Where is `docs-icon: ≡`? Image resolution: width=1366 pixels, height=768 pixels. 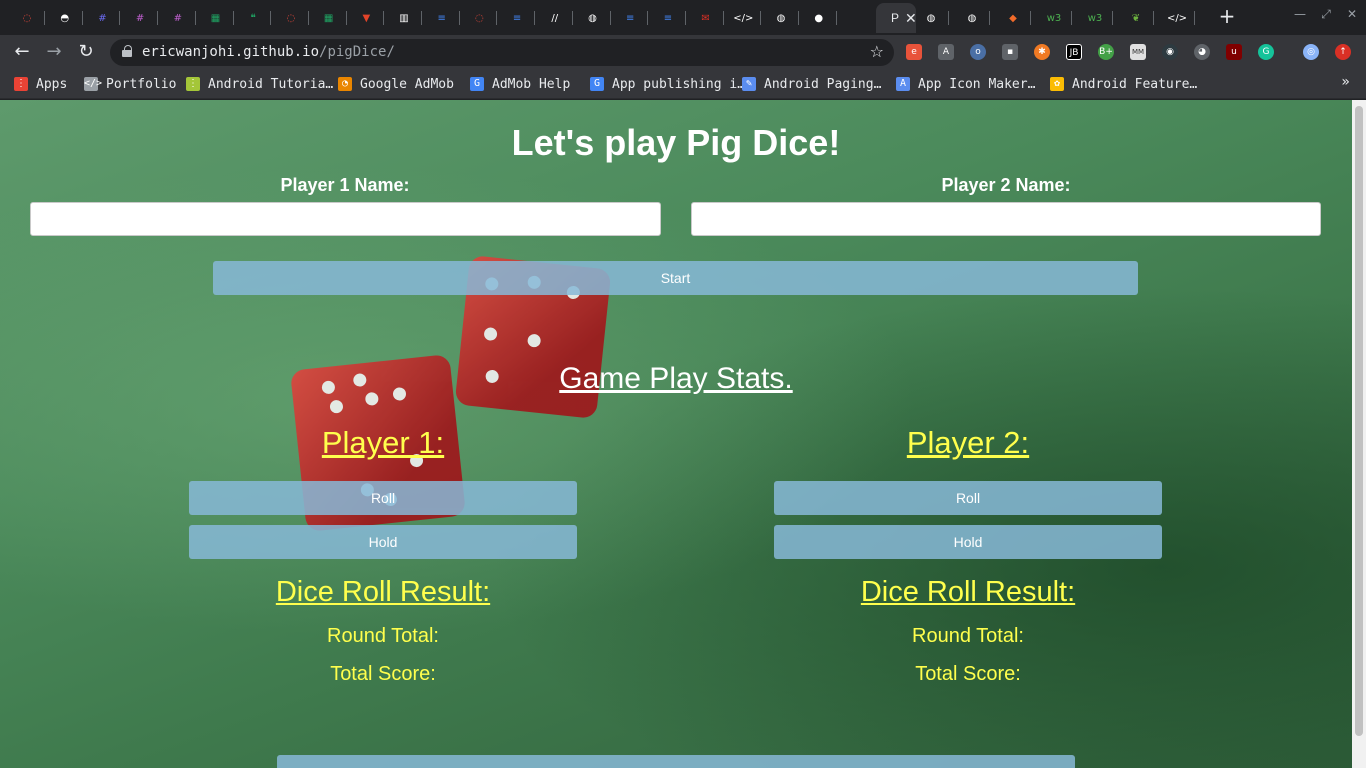
docs-icon: ≡ is located at coordinates (441, 18).